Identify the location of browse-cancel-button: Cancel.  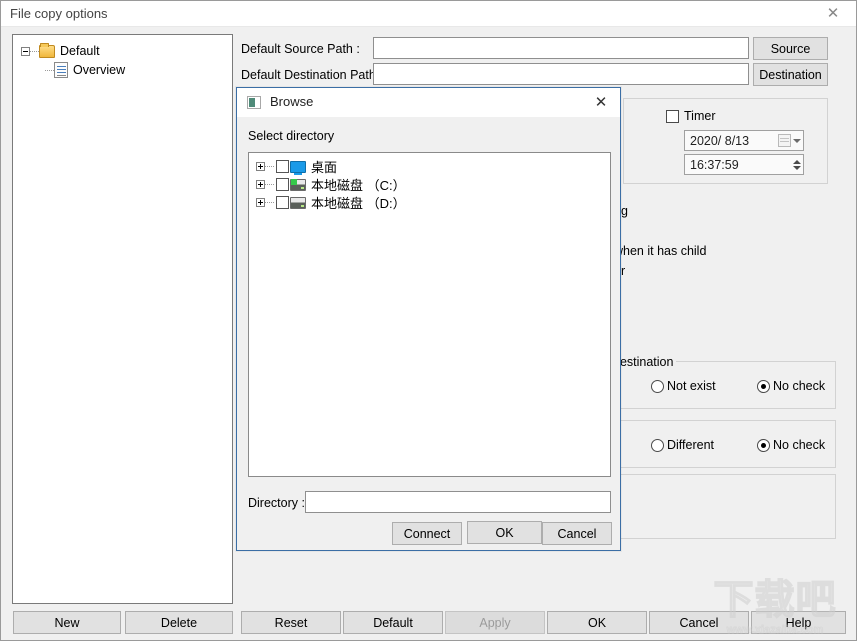
(577, 533).